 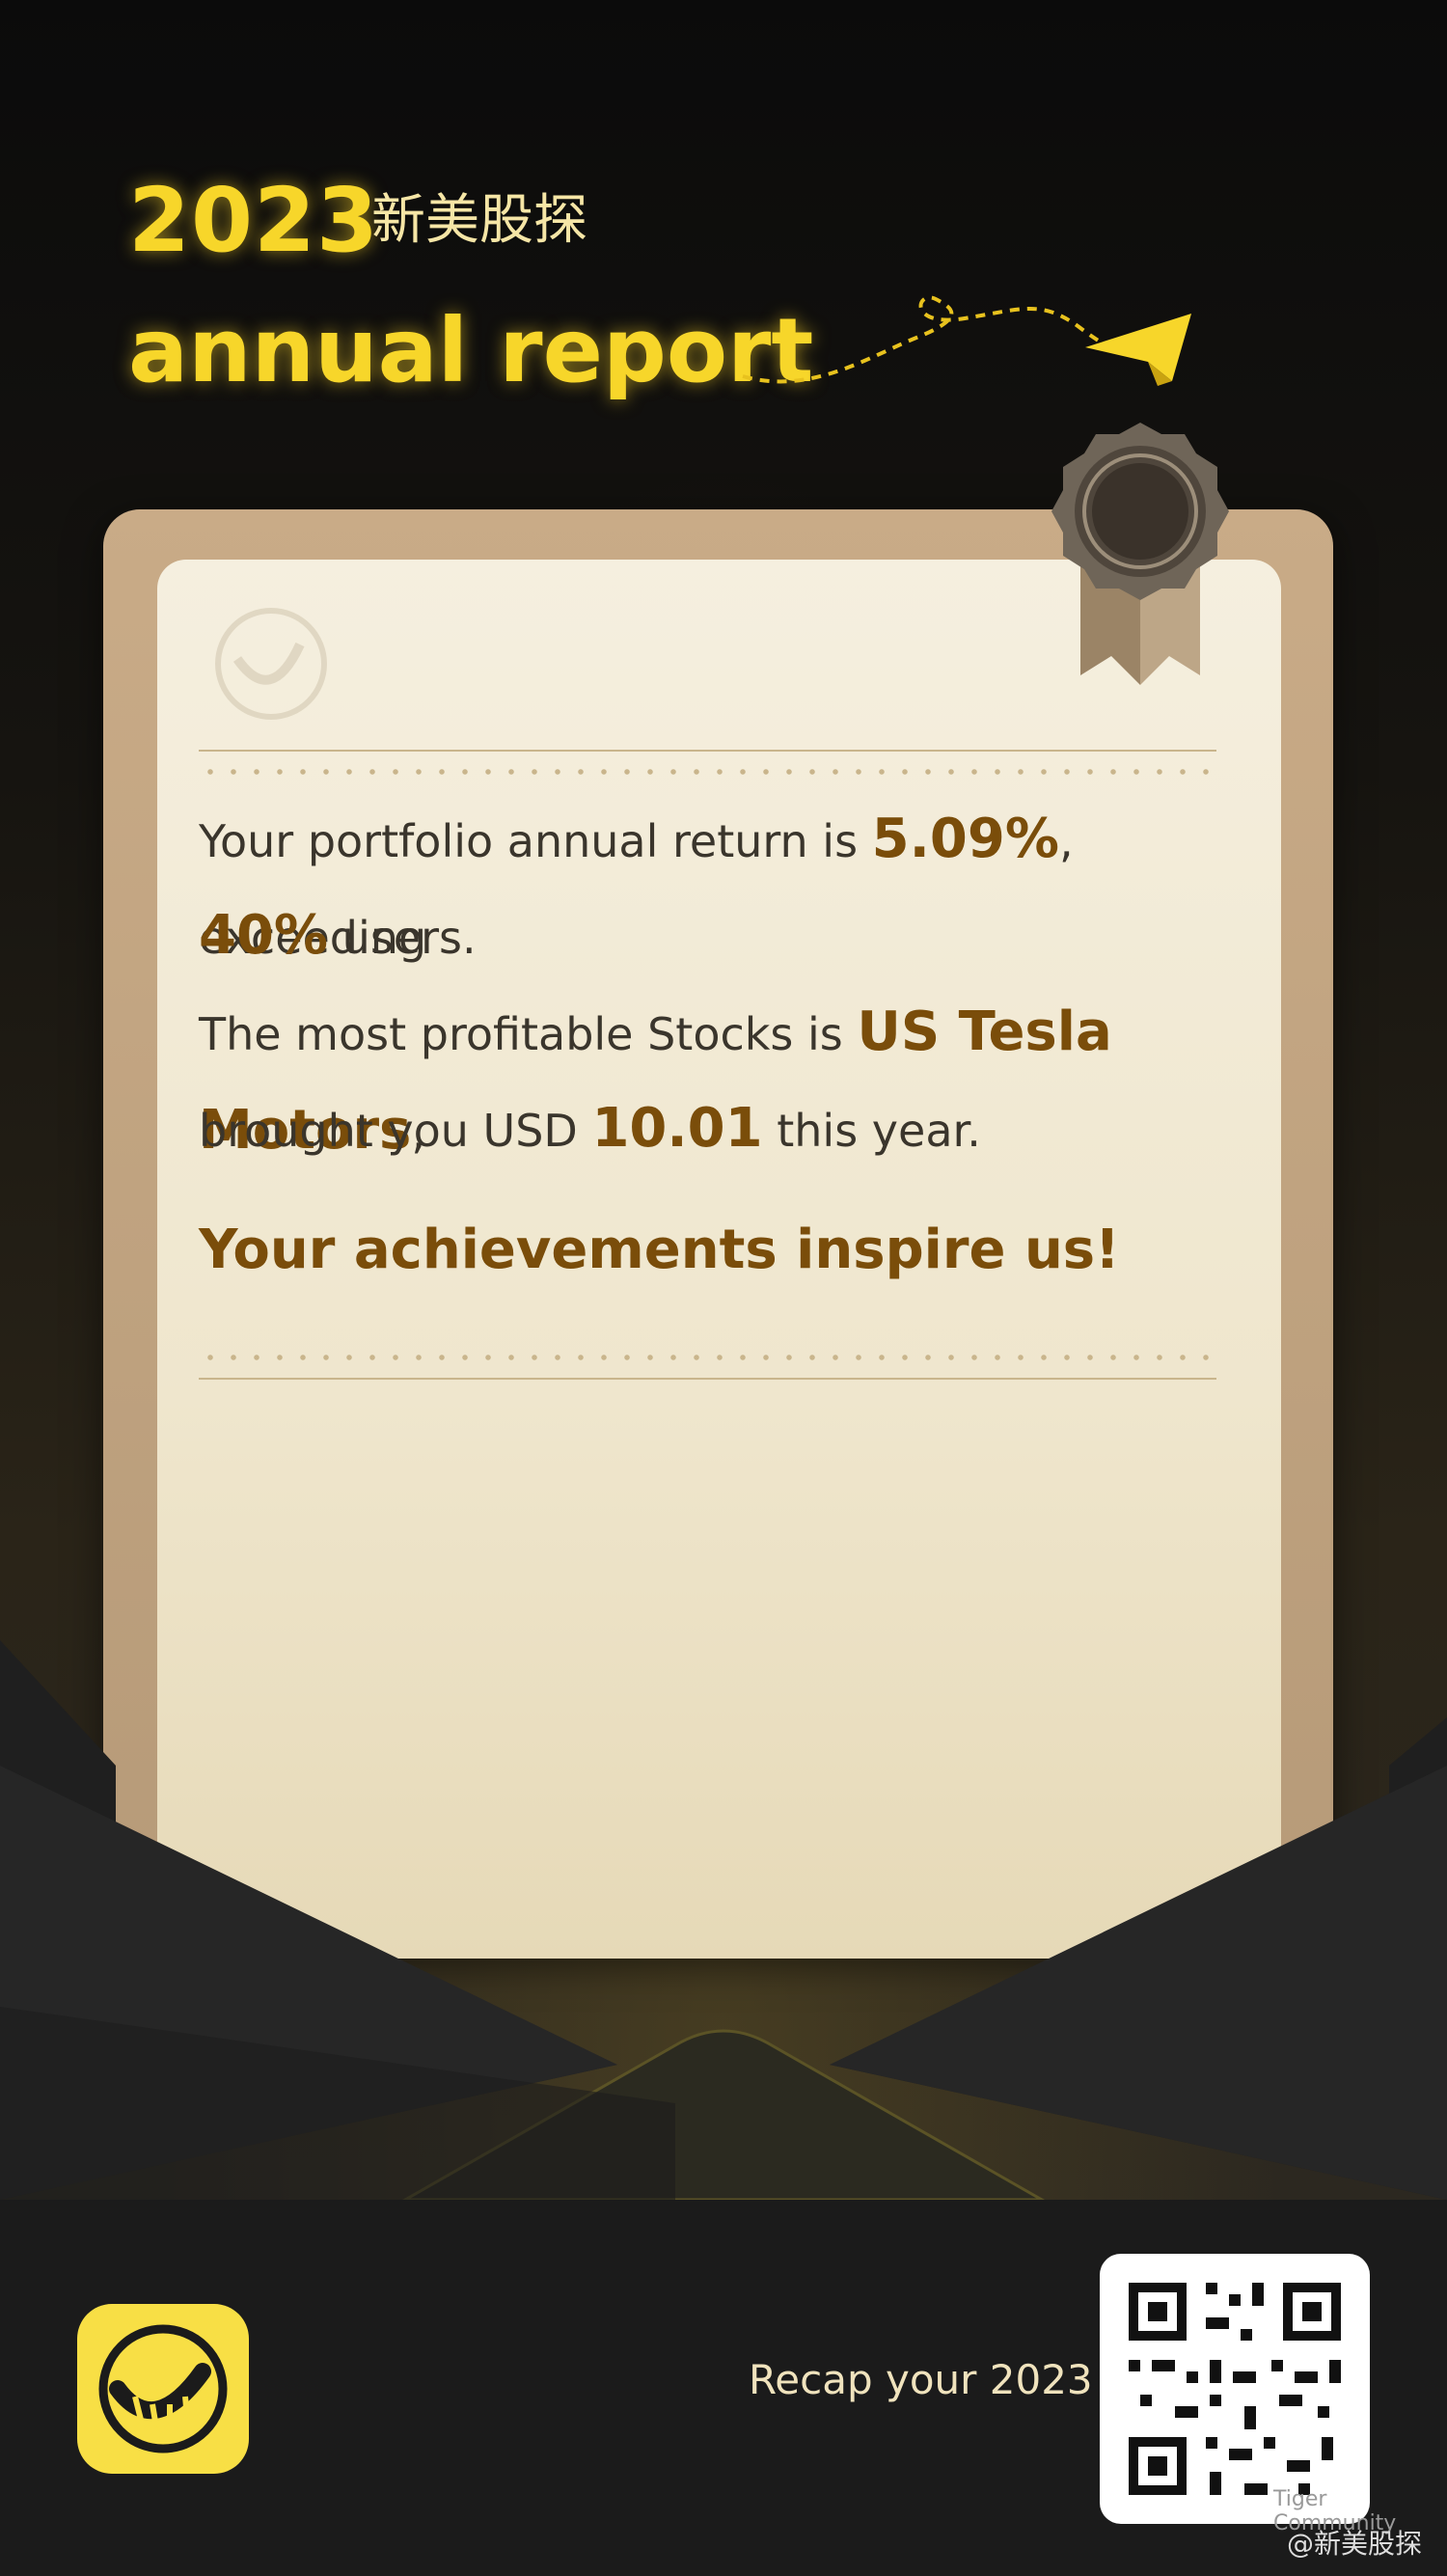 What do you see at coordinates (535, 841) in the screenshot?
I see `return-label: Your portfolio annual return is` at bounding box center [535, 841].